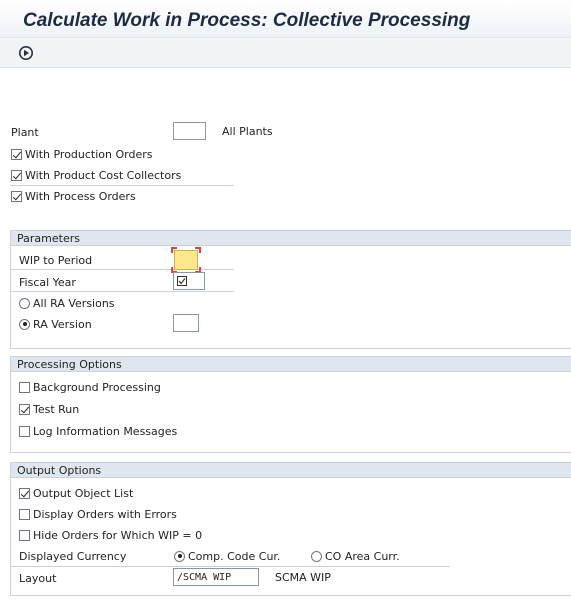 Image resolution: width=571 pixels, height=600 pixels. I want to click on plant-input, so click(189, 131).